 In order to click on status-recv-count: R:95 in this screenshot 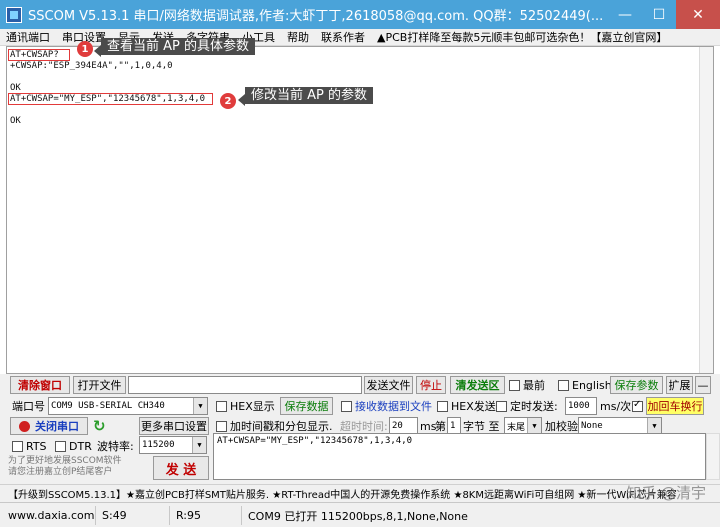, I will do `click(207, 515)`.